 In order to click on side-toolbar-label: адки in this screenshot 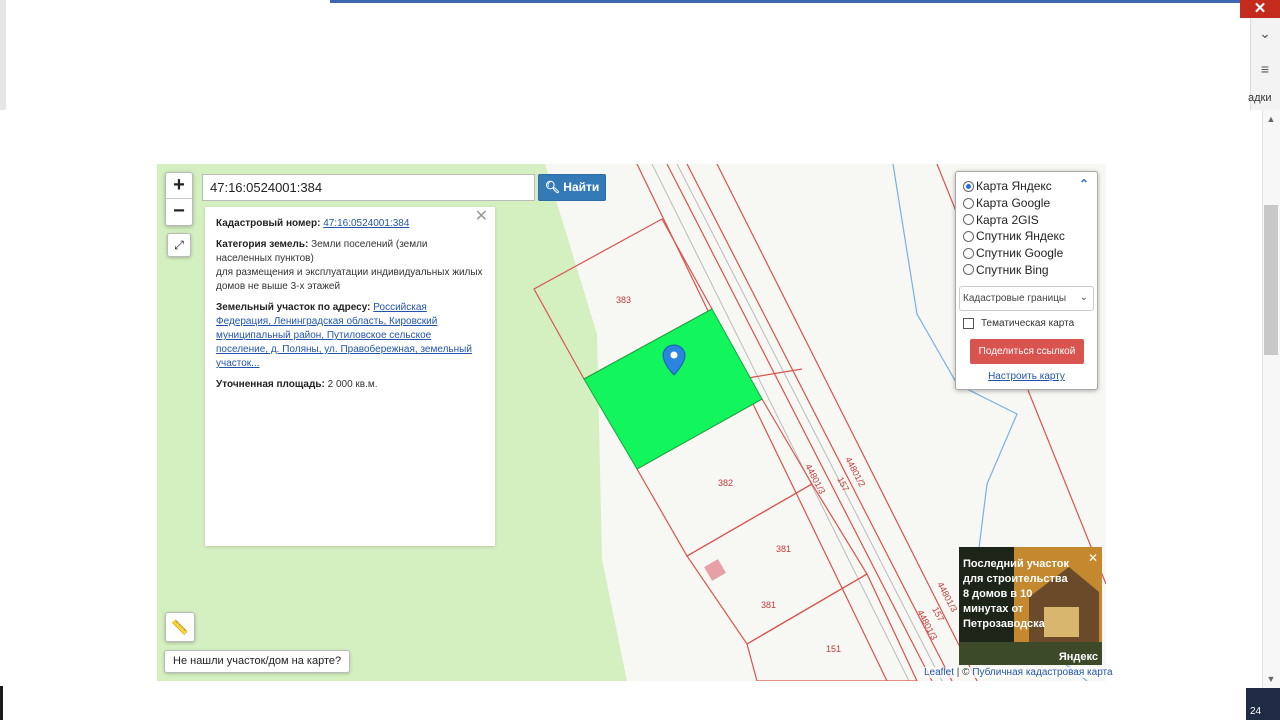, I will do `click(1260, 98)`.